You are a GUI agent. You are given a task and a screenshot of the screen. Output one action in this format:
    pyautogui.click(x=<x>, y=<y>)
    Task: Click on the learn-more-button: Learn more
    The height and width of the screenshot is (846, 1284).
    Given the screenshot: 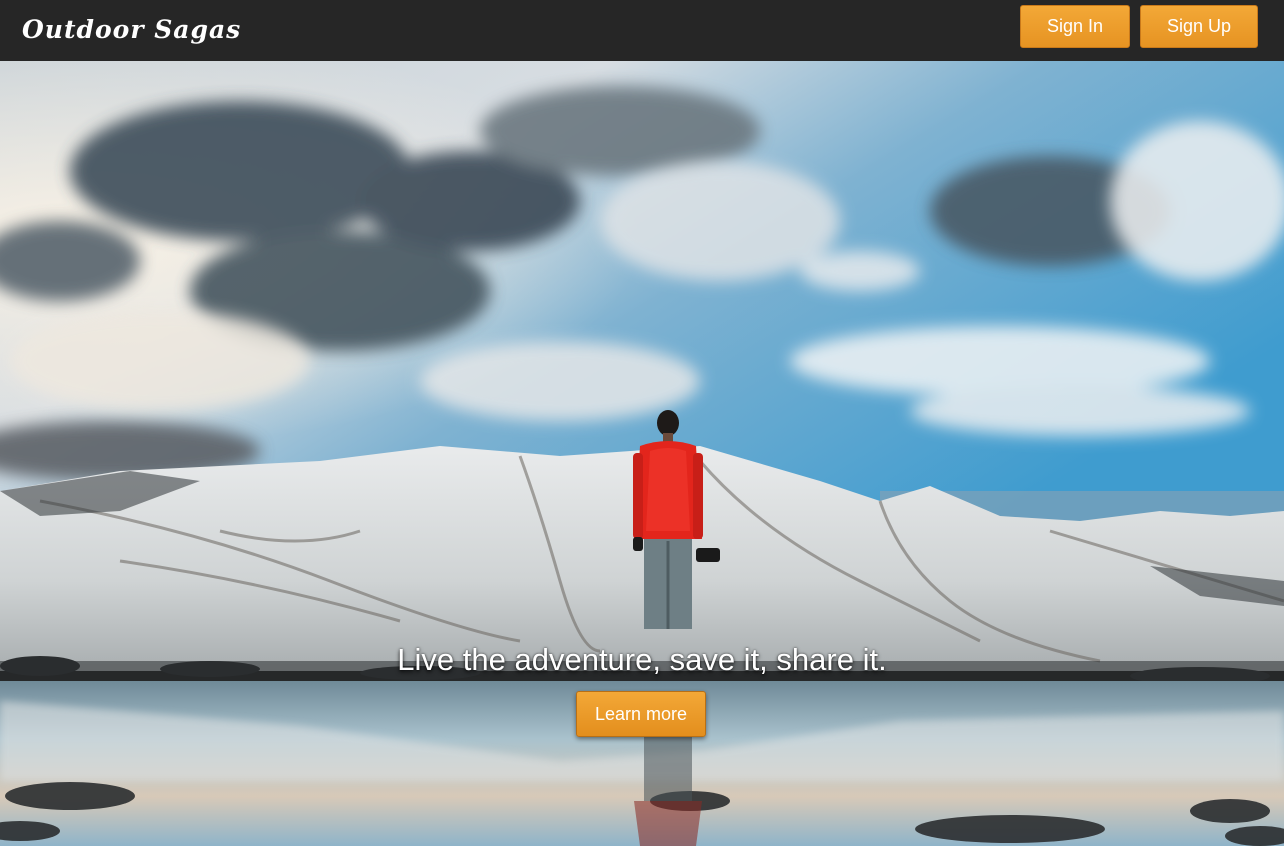 What is the action you would take?
    pyautogui.click(x=641, y=714)
    